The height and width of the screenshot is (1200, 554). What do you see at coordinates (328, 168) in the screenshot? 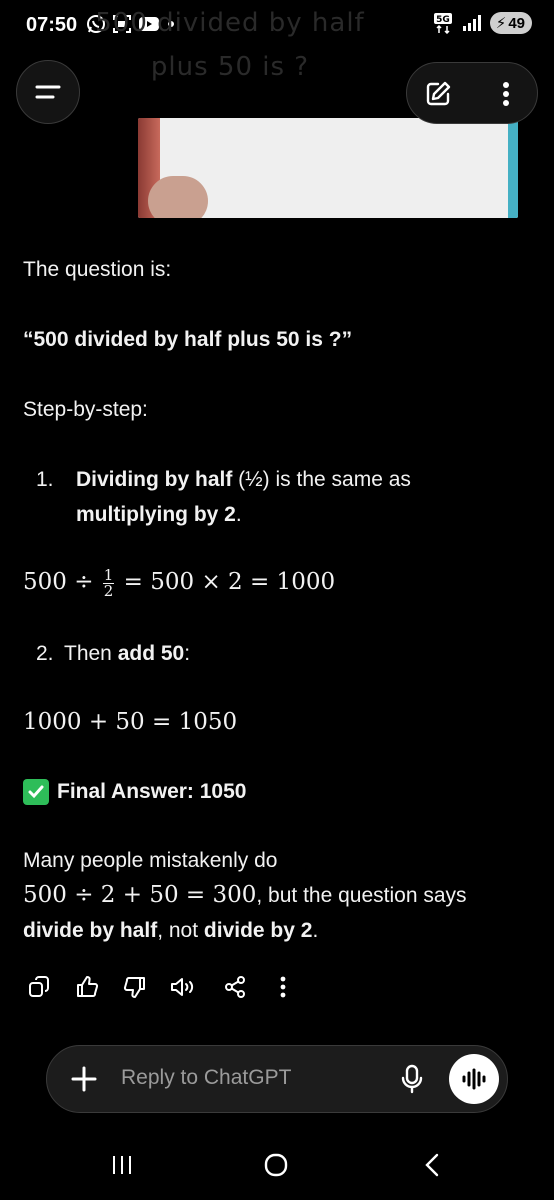
I see `attached-image` at bounding box center [328, 168].